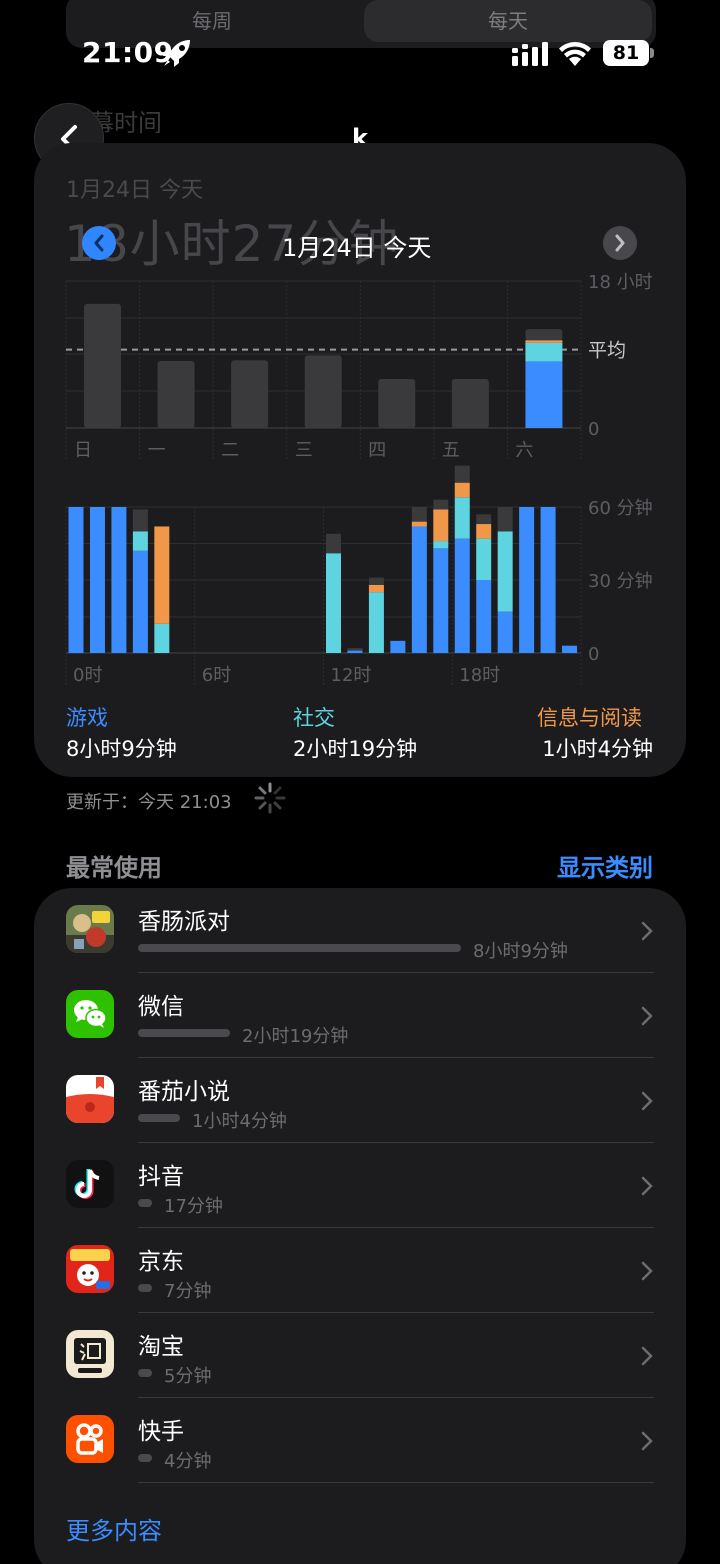  I want to click on hour-tick-label: 0时, so click(87, 675).